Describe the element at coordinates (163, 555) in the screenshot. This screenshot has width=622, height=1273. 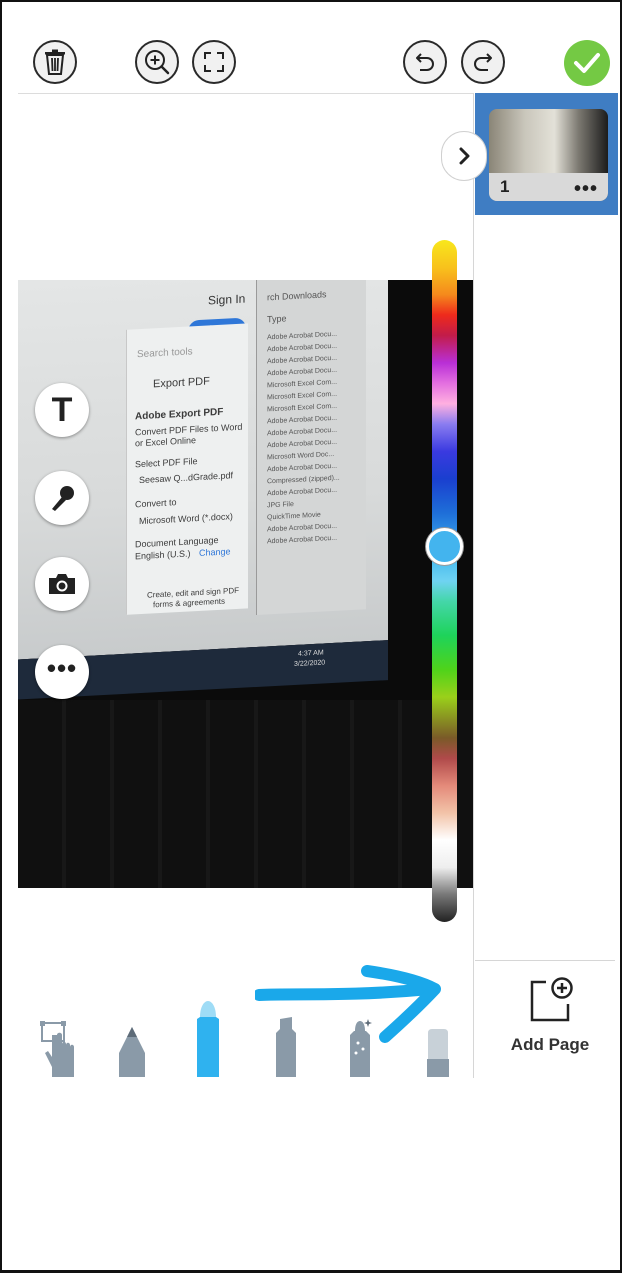
I see `photo-language: English (U.S.)` at that location.